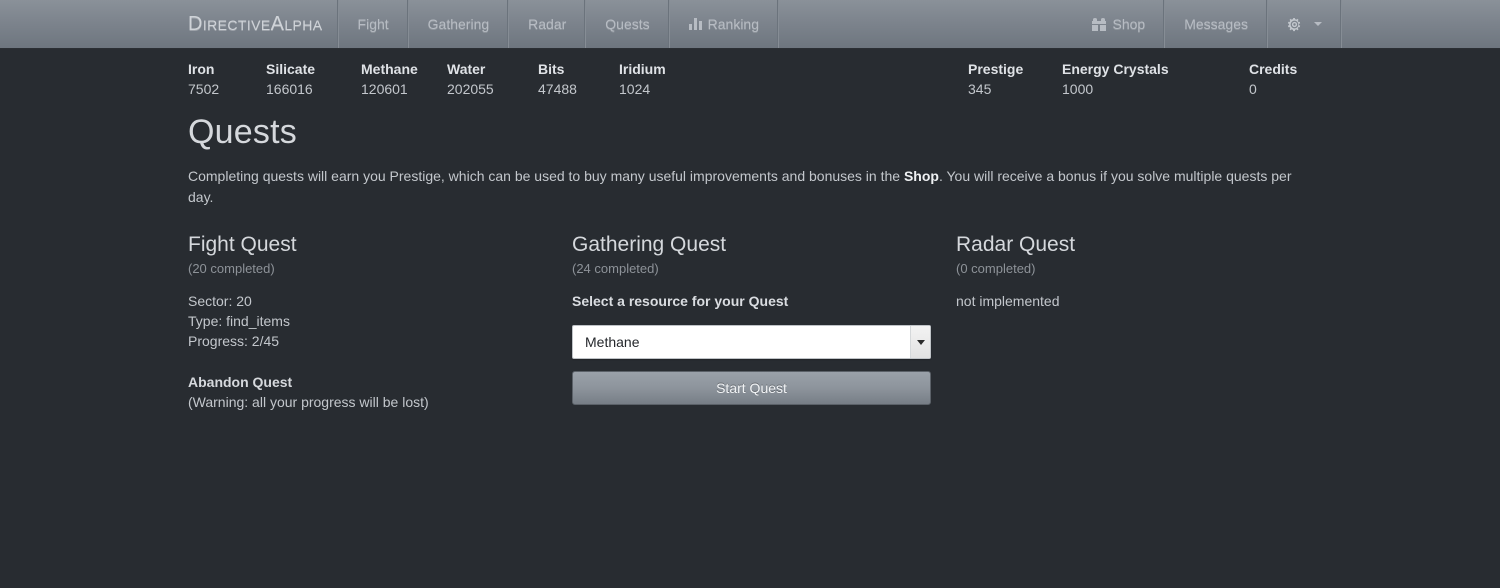  I want to click on nav-item-label: Radar, so click(547, 24).